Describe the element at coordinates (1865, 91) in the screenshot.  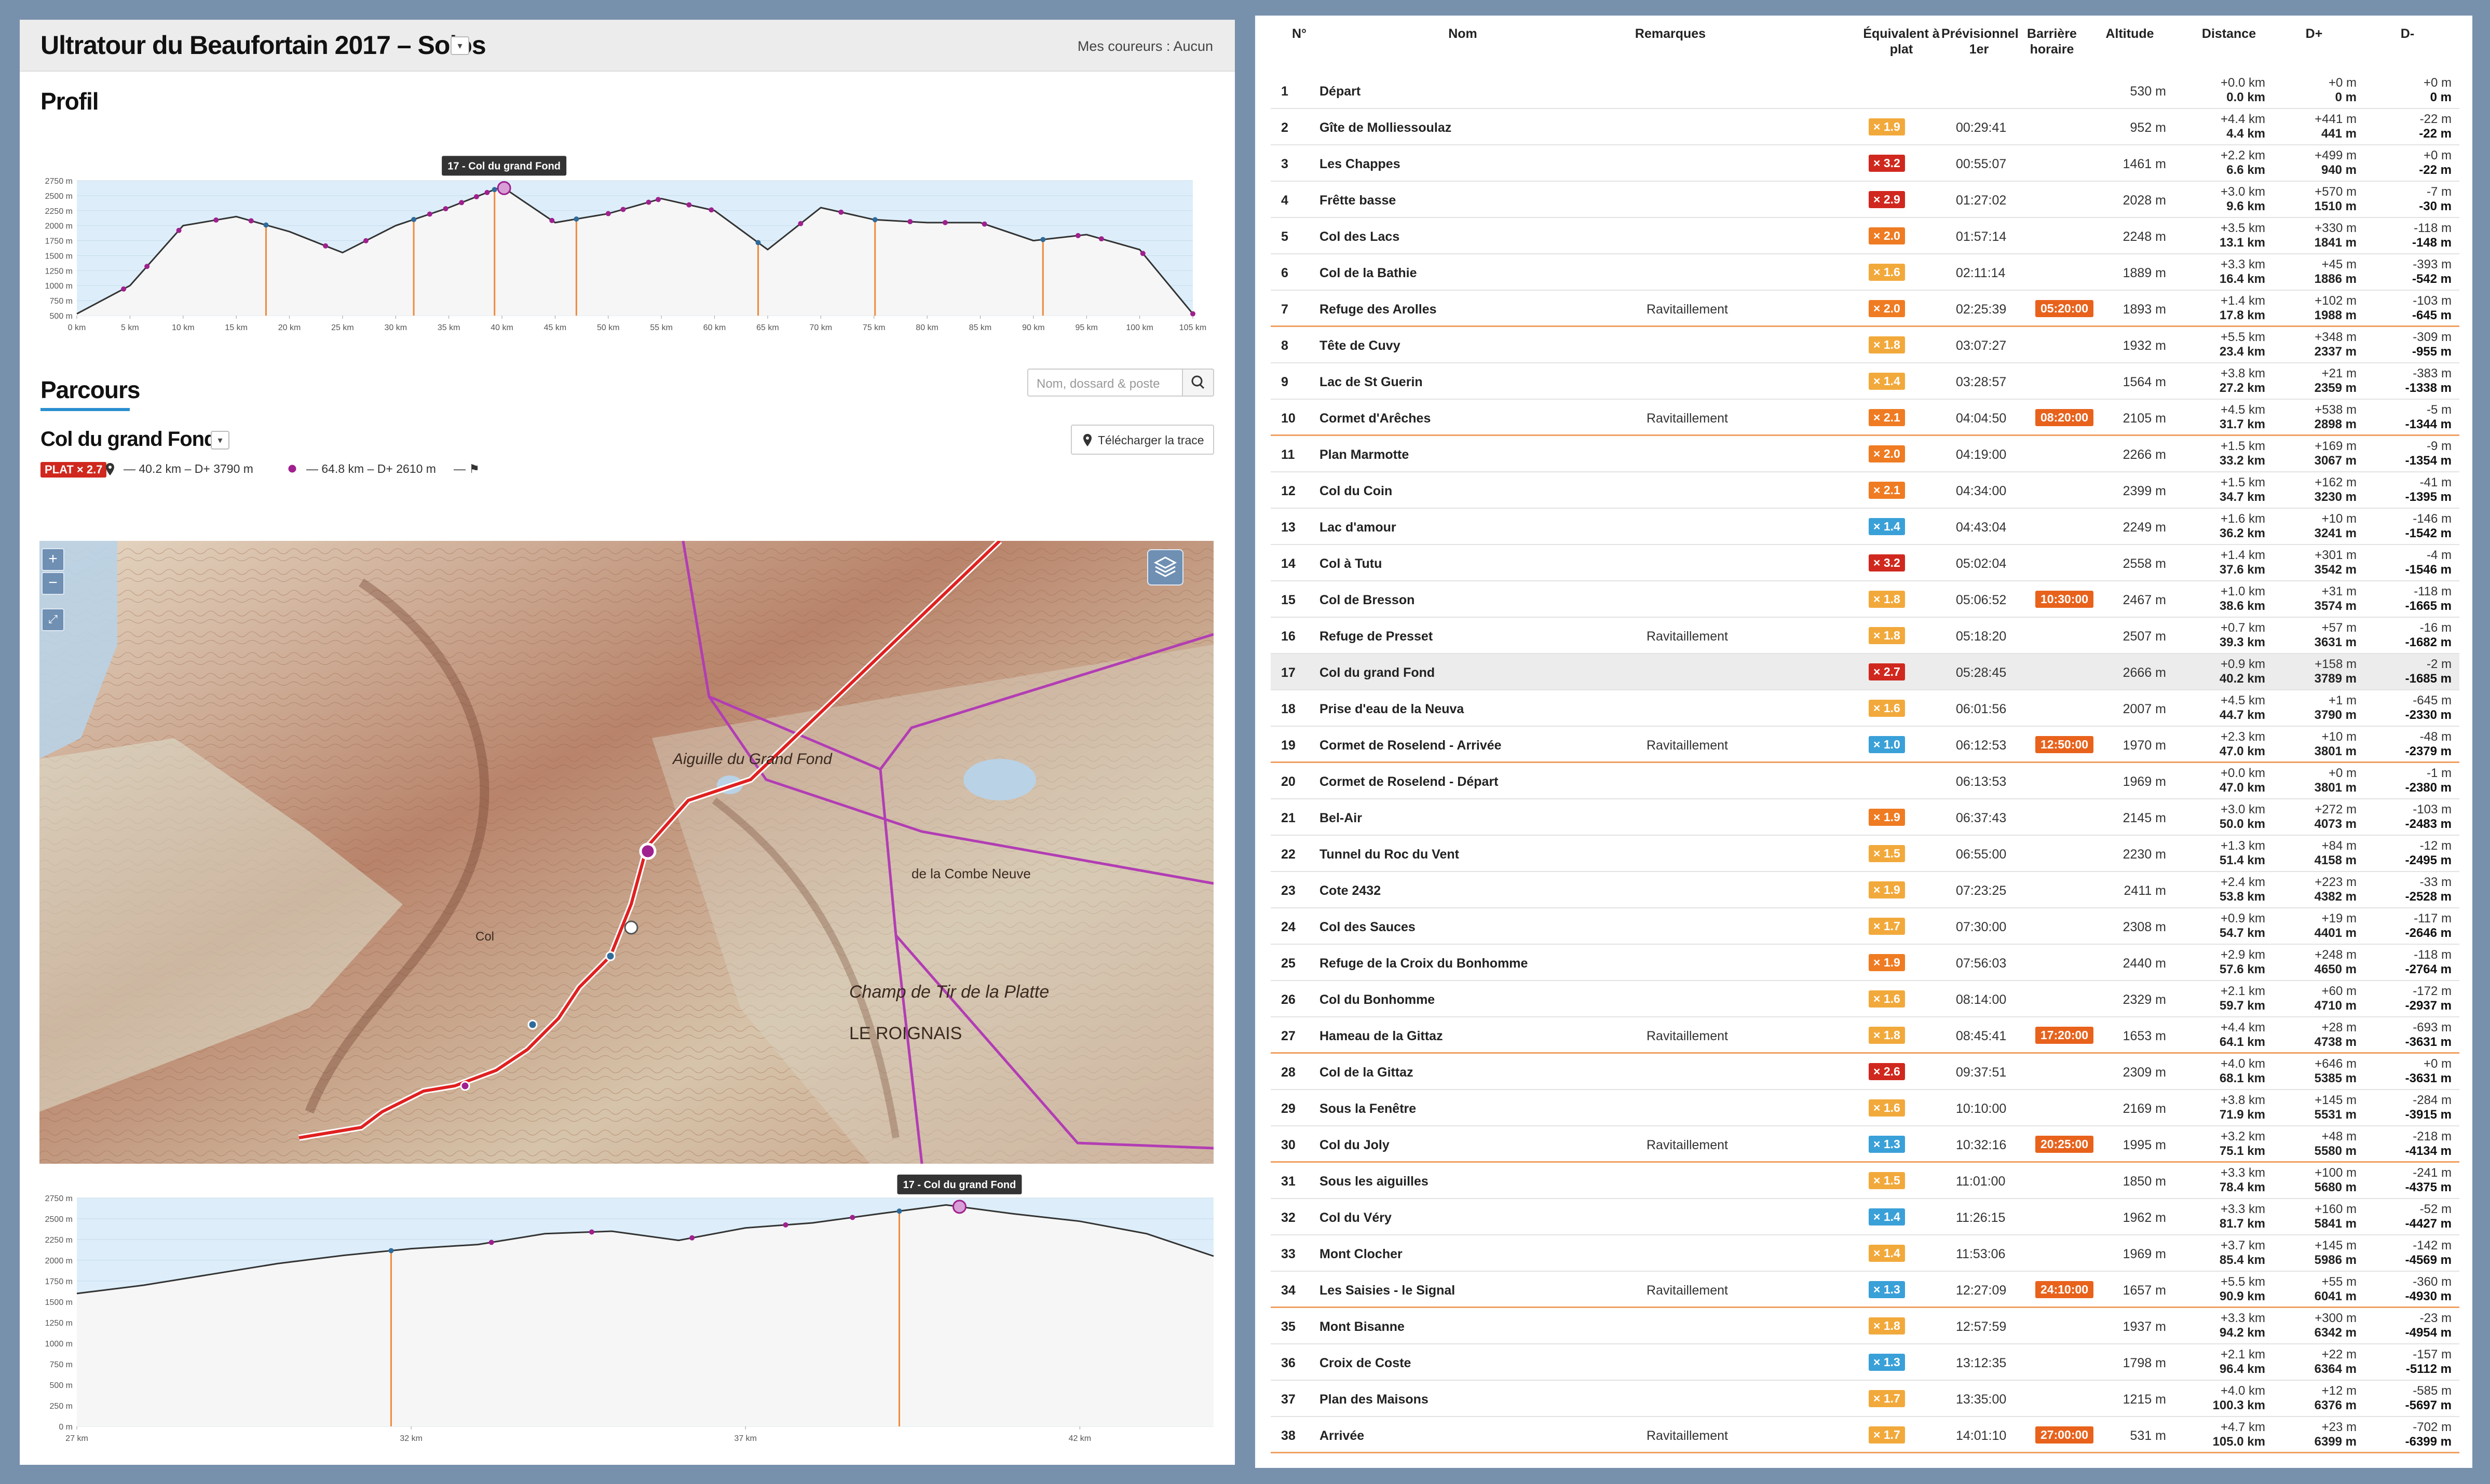
I see `table-row: 1 Départ 530 m +0.0 km 0.0 km +0 m0 m +0 m0 m` at that location.